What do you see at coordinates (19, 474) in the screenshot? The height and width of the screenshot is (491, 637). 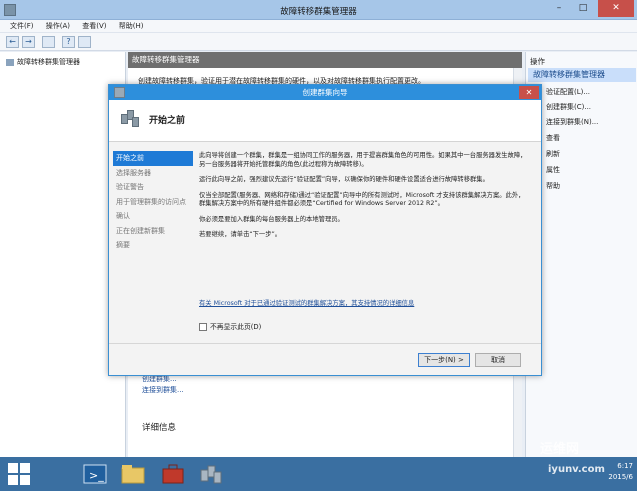 I see `windows-start-icon` at bounding box center [19, 474].